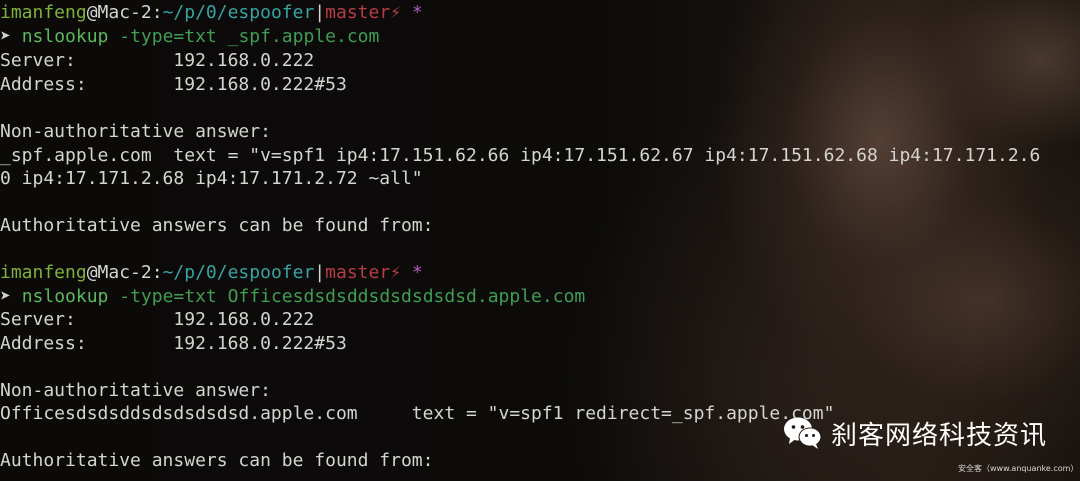 This screenshot has height=481, width=1080. I want to click on output-line: 0 ip4:17.171.2.68 ip4:17.171.2.72 ~all", so click(211, 178).